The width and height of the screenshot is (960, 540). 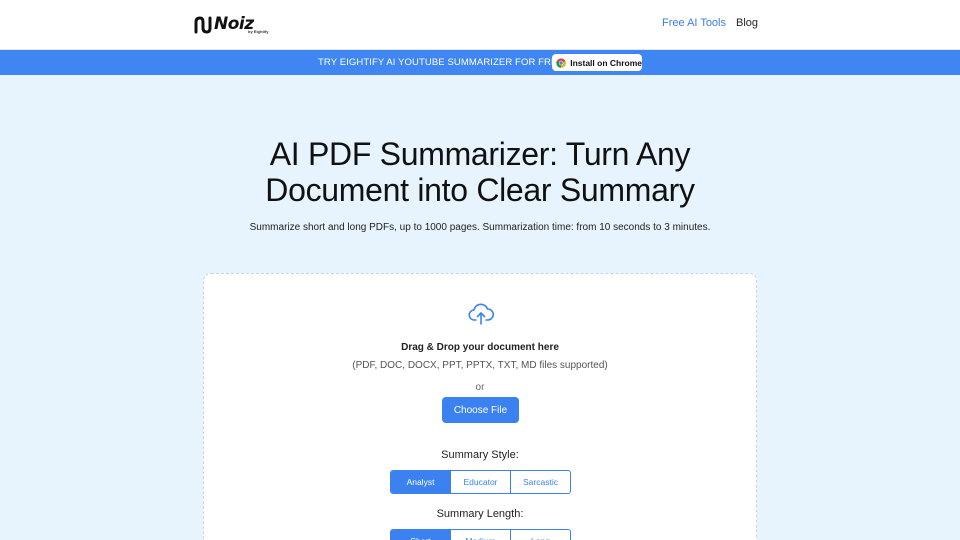 What do you see at coordinates (480, 410) in the screenshot?
I see `choose-file-button: Choose File` at bounding box center [480, 410].